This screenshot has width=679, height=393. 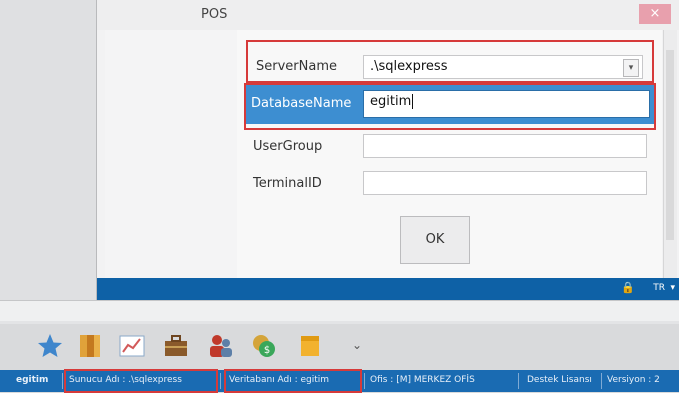 What do you see at coordinates (357, 345) in the screenshot?
I see `more-icons-chevron: ⌄` at bounding box center [357, 345].